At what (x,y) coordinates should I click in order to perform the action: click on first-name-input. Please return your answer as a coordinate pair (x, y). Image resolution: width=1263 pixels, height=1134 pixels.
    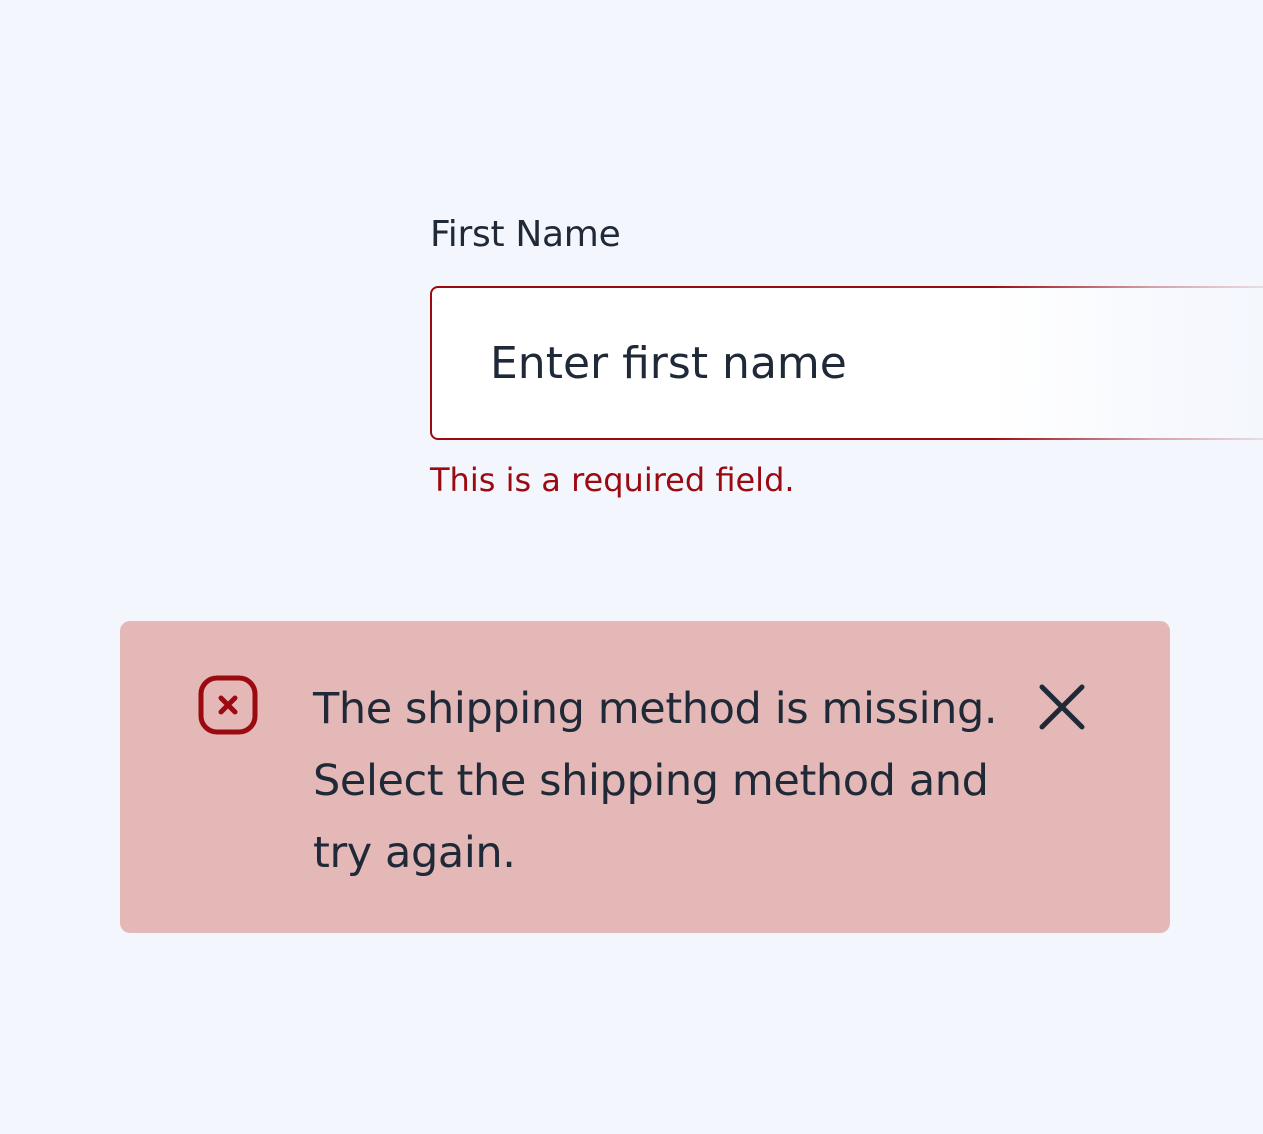
    Looking at the image, I should click on (847, 363).